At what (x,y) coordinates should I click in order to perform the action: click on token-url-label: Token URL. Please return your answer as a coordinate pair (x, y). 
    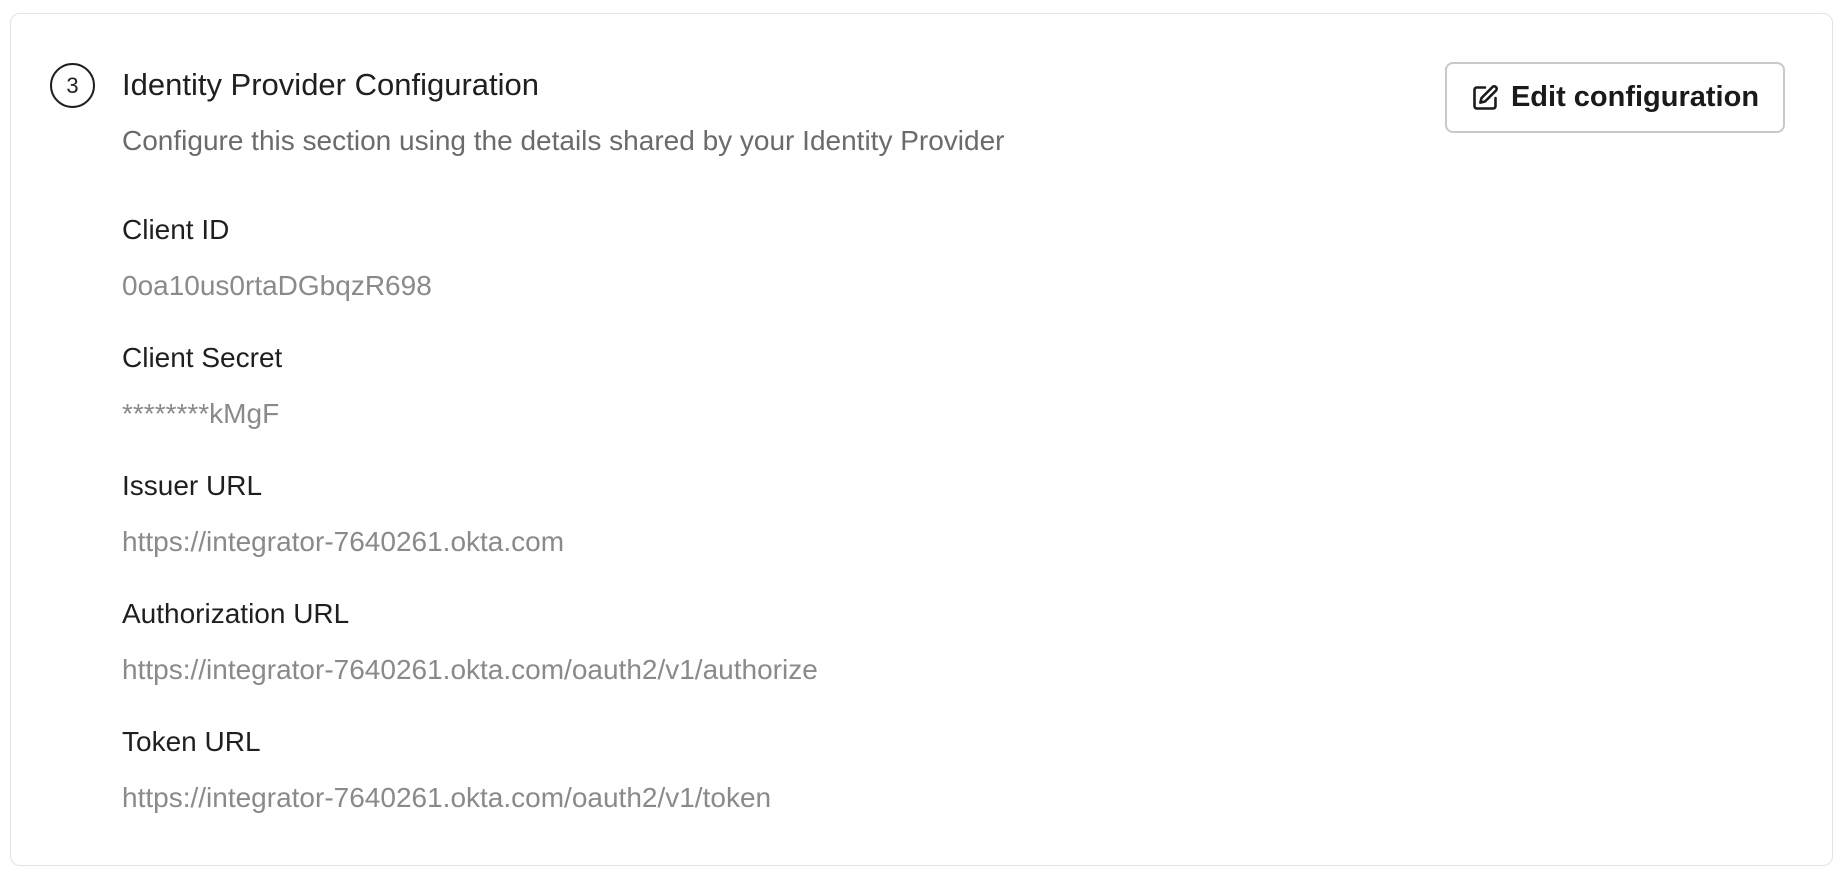
    Looking at the image, I should click on (191, 741).